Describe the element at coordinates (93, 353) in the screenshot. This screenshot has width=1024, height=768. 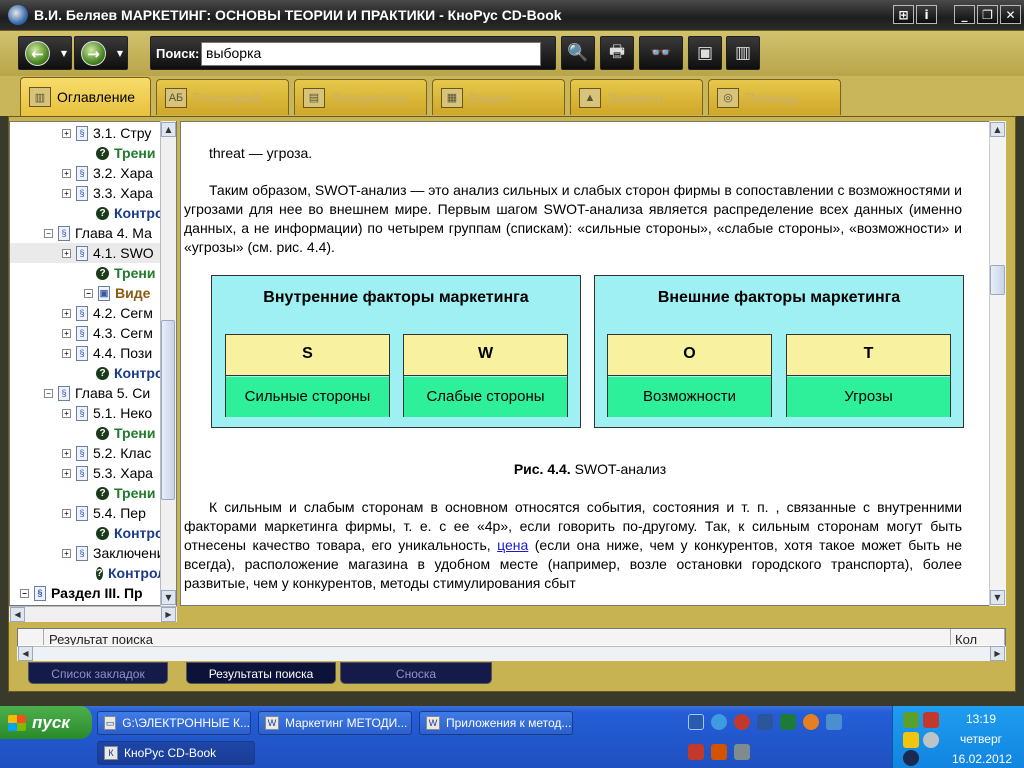
I see `tree-item: + § 4.4. Пози` at that location.